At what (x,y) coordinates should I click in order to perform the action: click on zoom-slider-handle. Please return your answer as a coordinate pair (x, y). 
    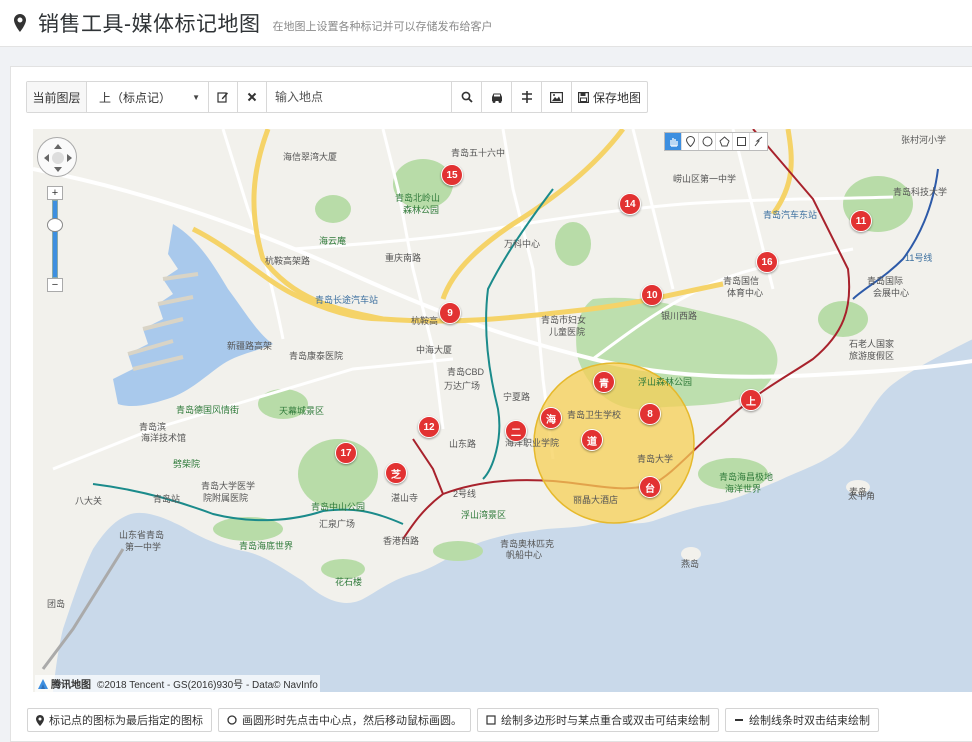
    Looking at the image, I should click on (55, 225).